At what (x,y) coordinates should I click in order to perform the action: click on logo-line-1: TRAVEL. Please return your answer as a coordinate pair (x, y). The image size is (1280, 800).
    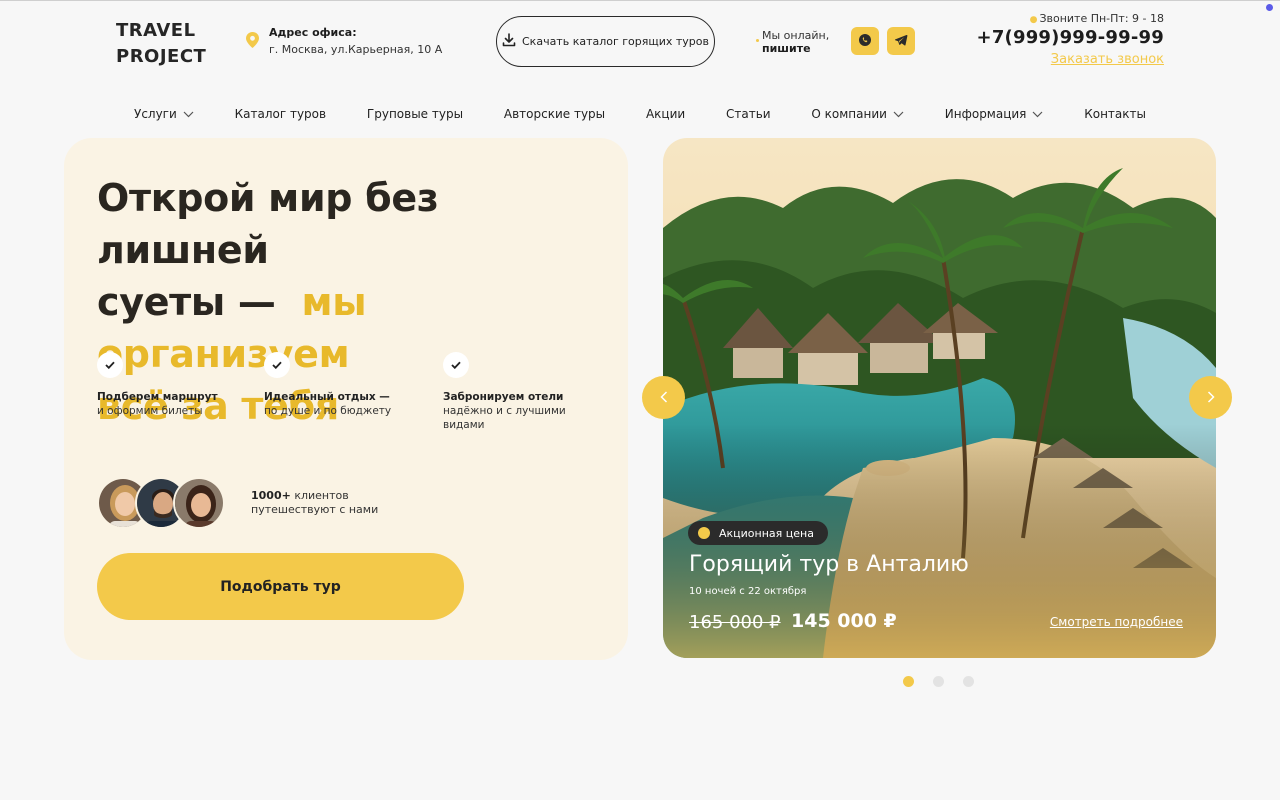
    Looking at the image, I should click on (156, 30).